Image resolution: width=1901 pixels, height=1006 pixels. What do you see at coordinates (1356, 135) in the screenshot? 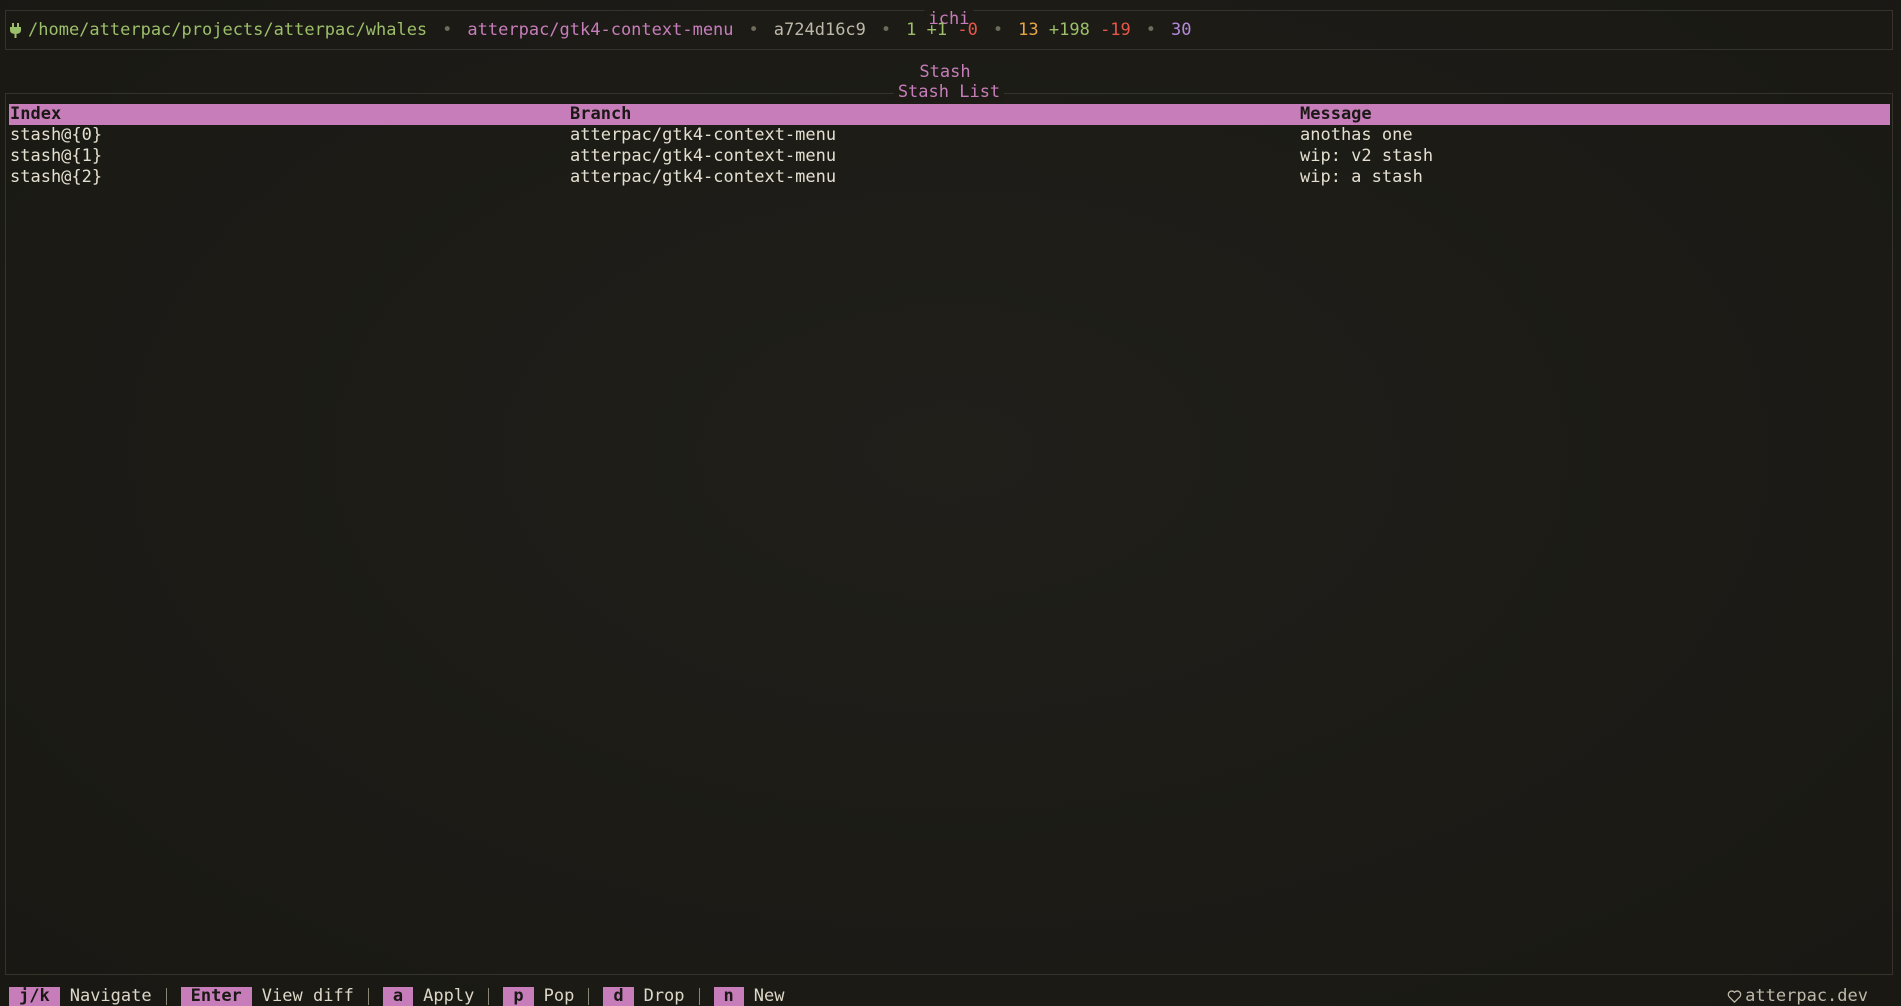
I see `stash-message: anothas one` at bounding box center [1356, 135].